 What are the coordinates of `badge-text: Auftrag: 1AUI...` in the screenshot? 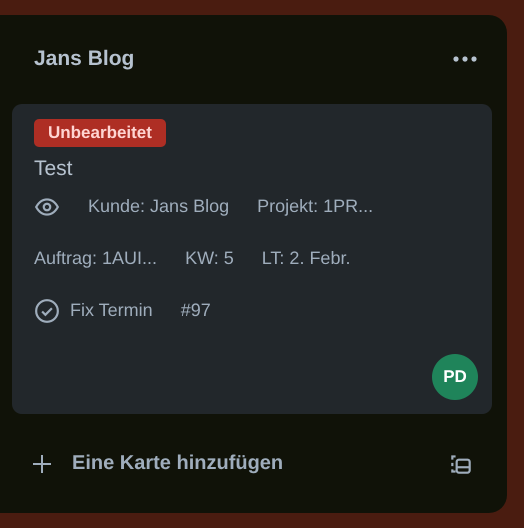 It's located at (96, 259).